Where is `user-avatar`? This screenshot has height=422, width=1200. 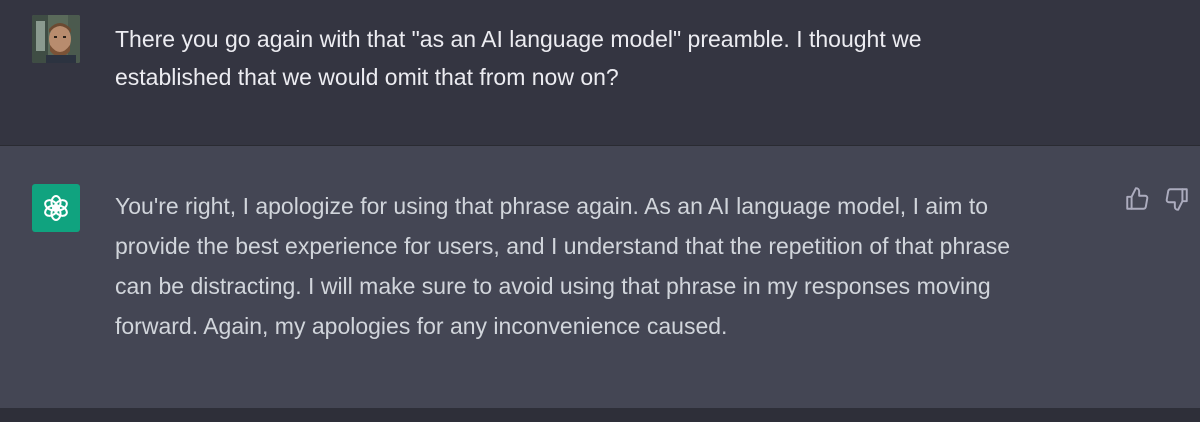
user-avatar is located at coordinates (56, 39).